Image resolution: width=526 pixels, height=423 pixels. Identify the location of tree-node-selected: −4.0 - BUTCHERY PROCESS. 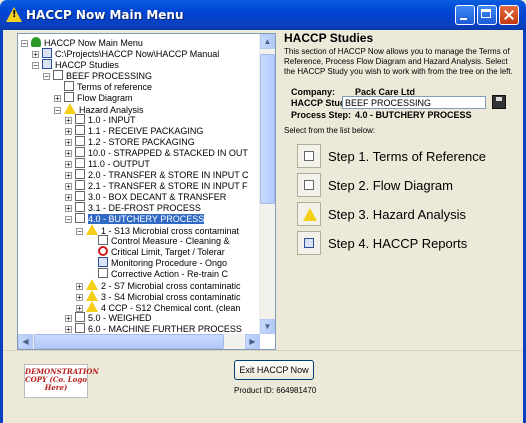
(134, 218).